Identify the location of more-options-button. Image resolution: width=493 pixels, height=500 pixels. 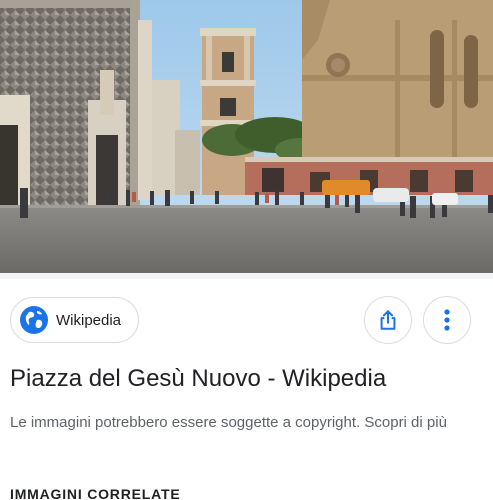
(447, 320).